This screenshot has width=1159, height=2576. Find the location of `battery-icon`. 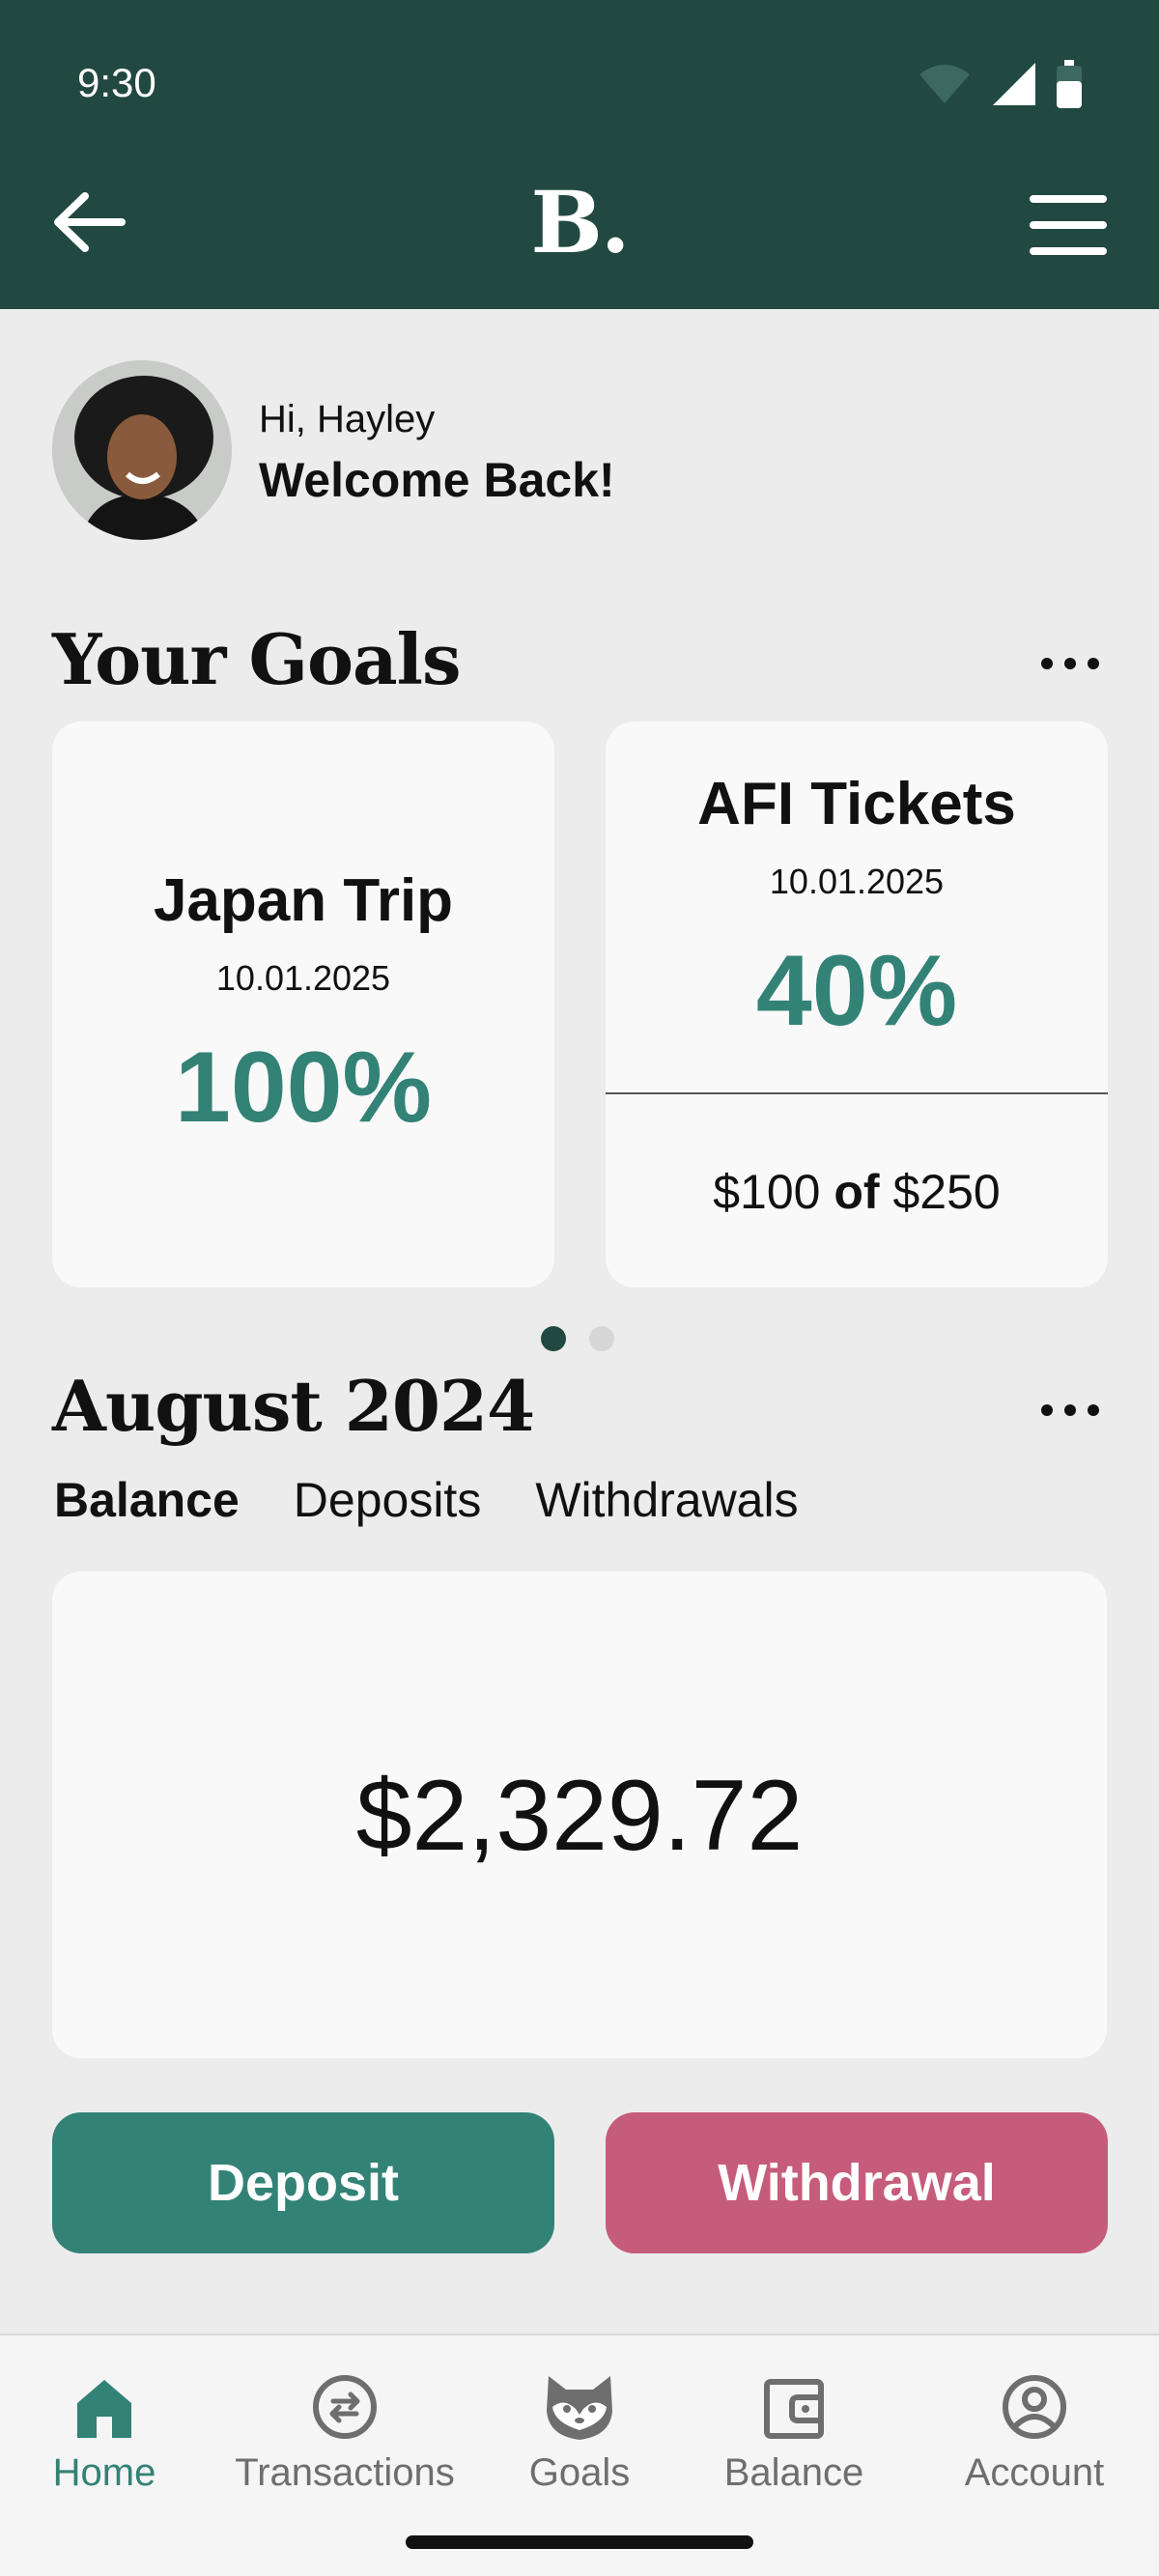

battery-icon is located at coordinates (1069, 84).